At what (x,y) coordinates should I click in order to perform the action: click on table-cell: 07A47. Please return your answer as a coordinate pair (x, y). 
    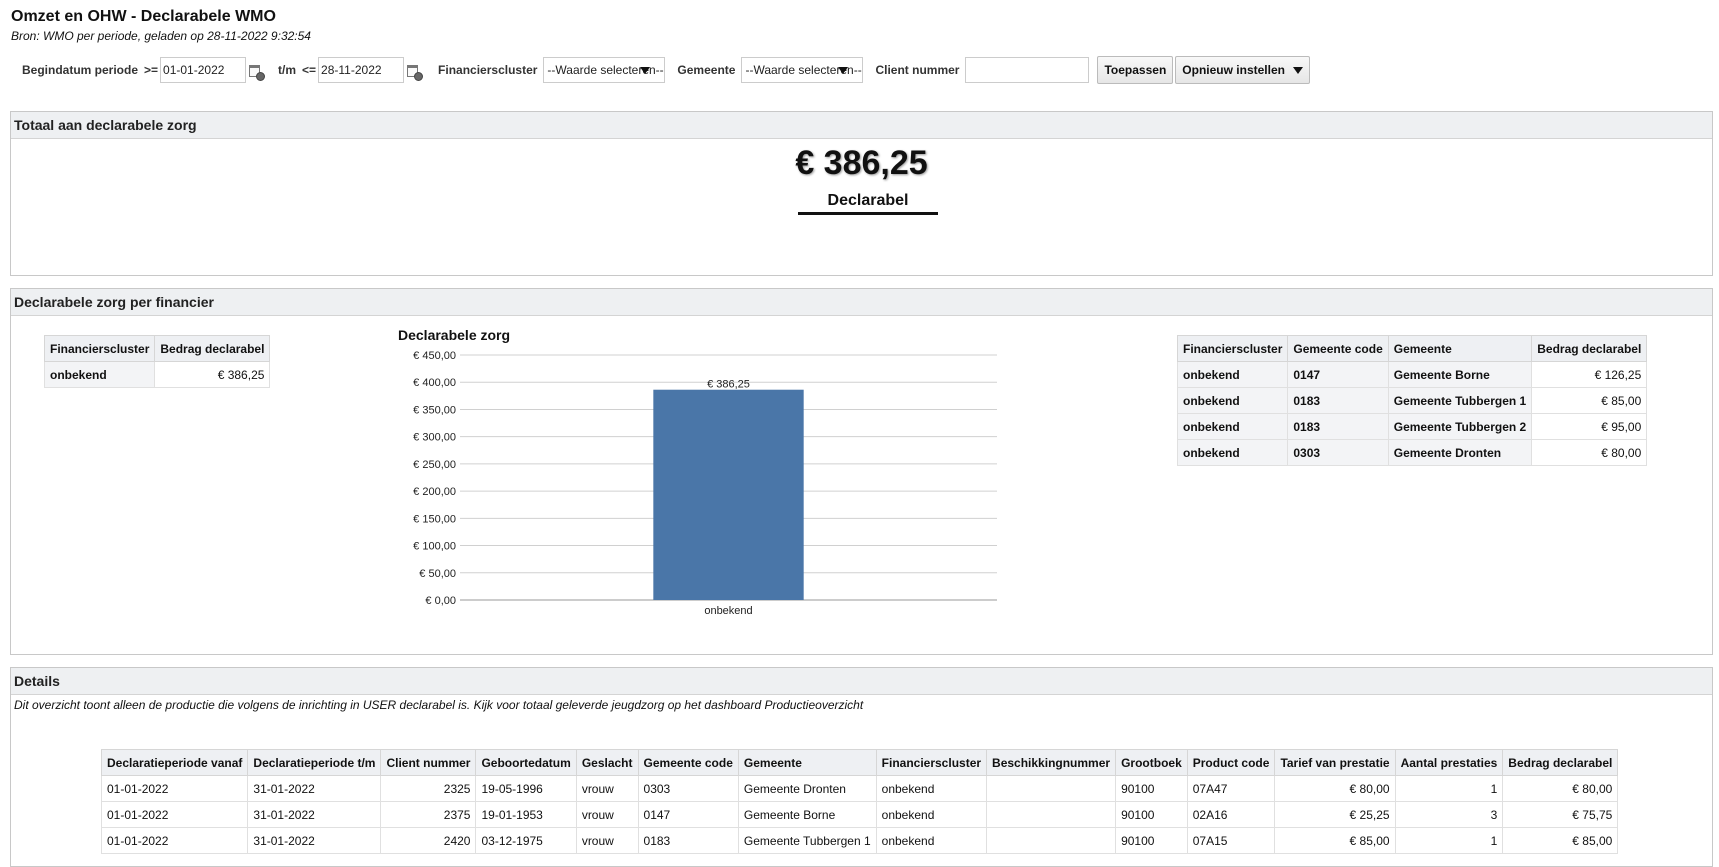
    Looking at the image, I should click on (1231, 788).